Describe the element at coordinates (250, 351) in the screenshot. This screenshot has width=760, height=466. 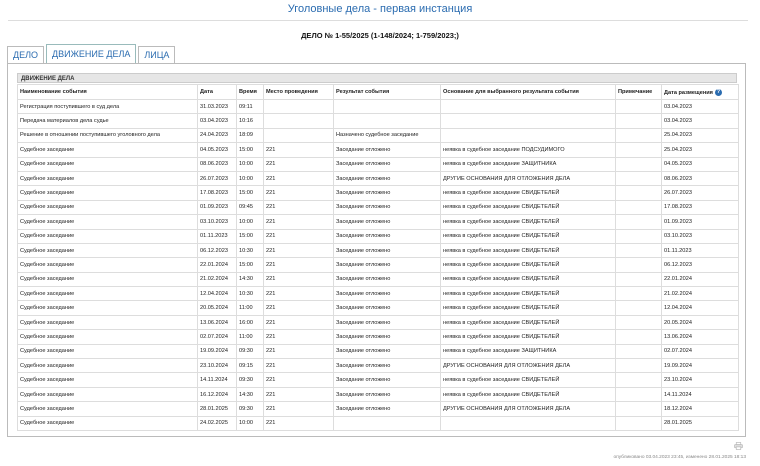
I see `cell-time: 09:30` at that location.